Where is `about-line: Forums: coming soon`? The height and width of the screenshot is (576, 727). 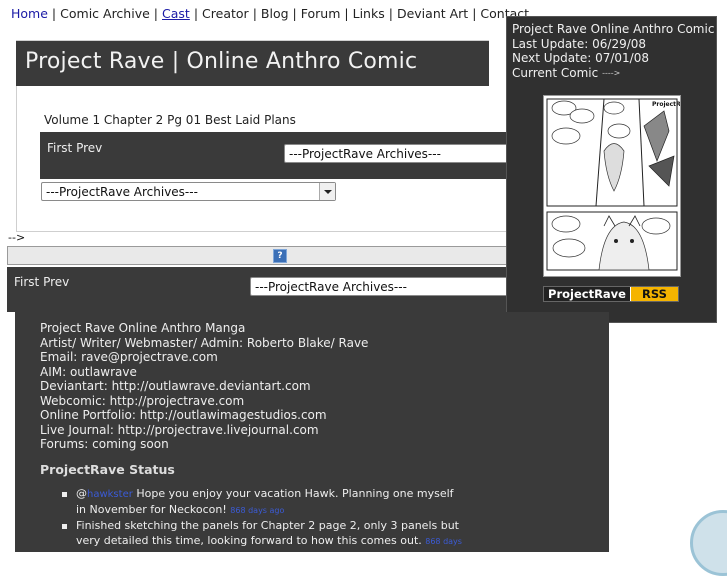 about-line: Forums: coming soon is located at coordinates (104, 444).